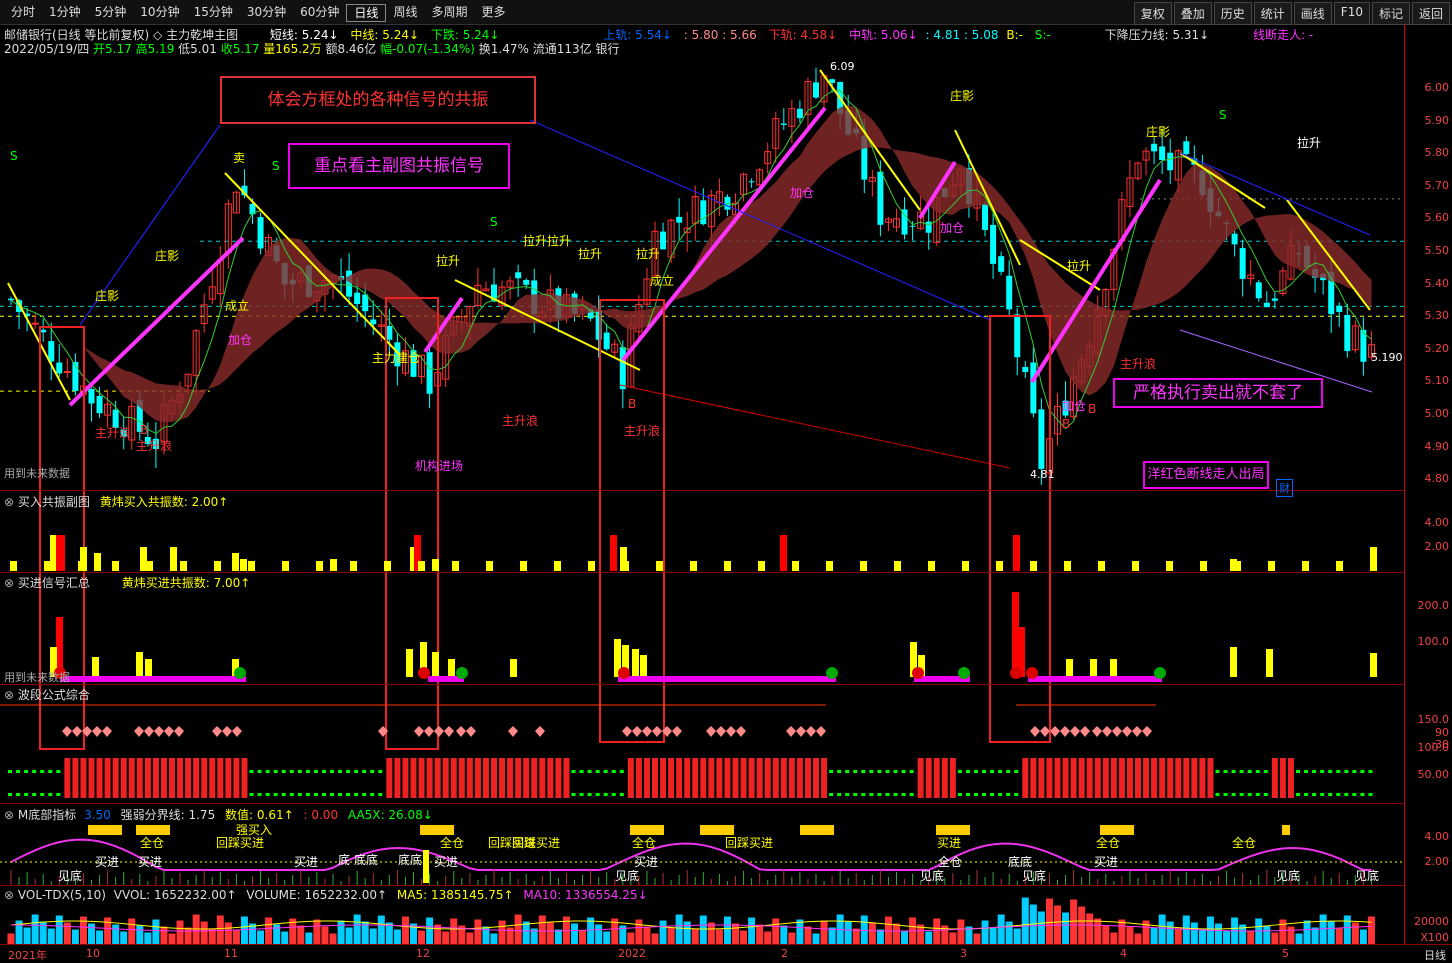  Describe the element at coordinates (62, 895) in the screenshot. I see `panel5-title: VOL-TDX(5,10)` at that location.